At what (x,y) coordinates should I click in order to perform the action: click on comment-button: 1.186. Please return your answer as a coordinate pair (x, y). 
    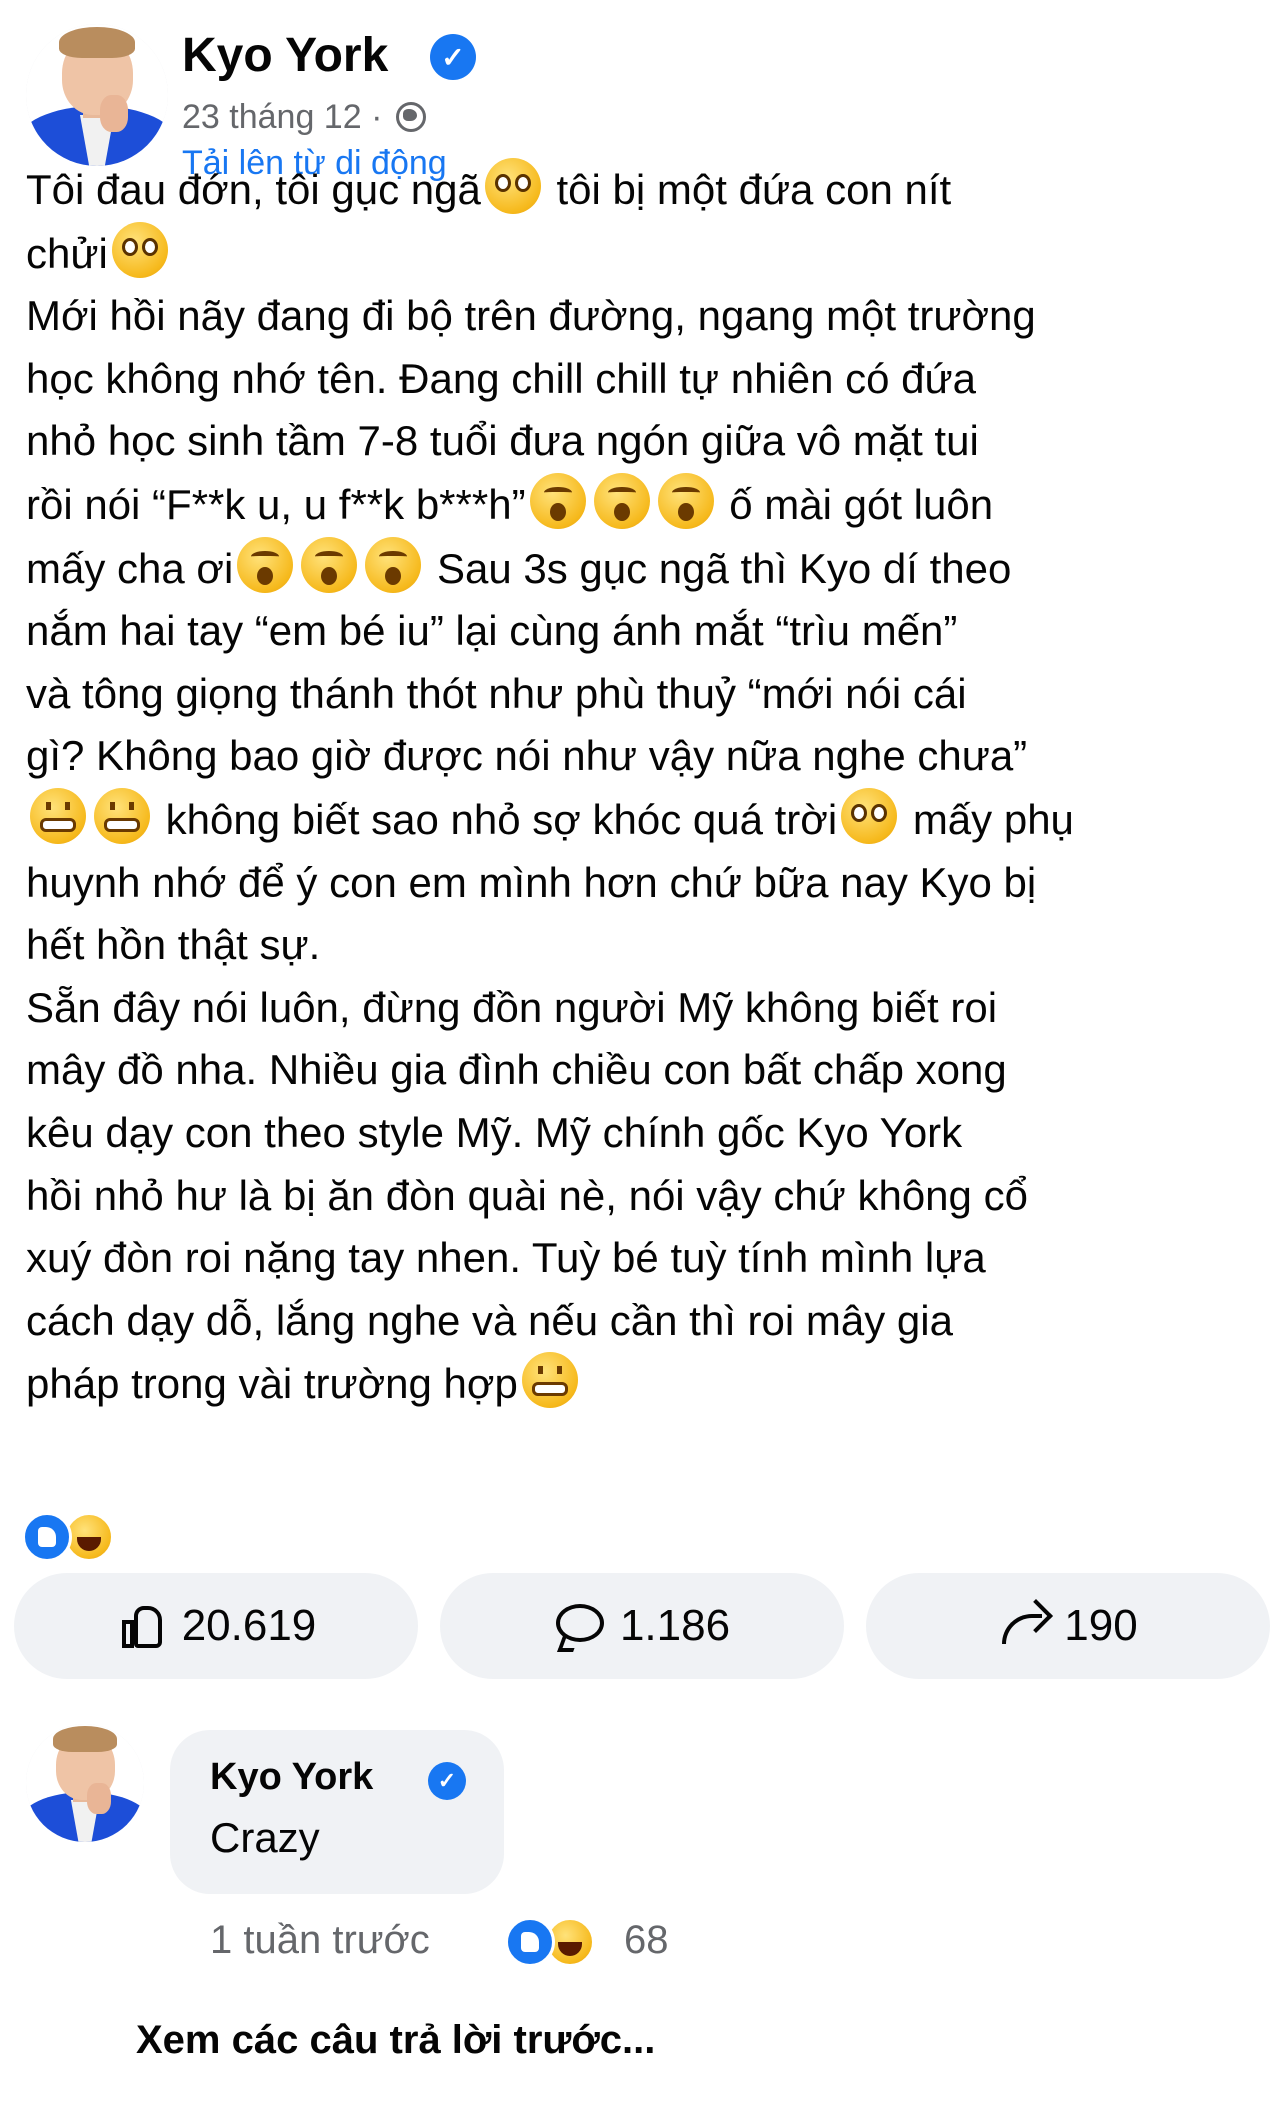
    Looking at the image, I should click on (642, 1626).